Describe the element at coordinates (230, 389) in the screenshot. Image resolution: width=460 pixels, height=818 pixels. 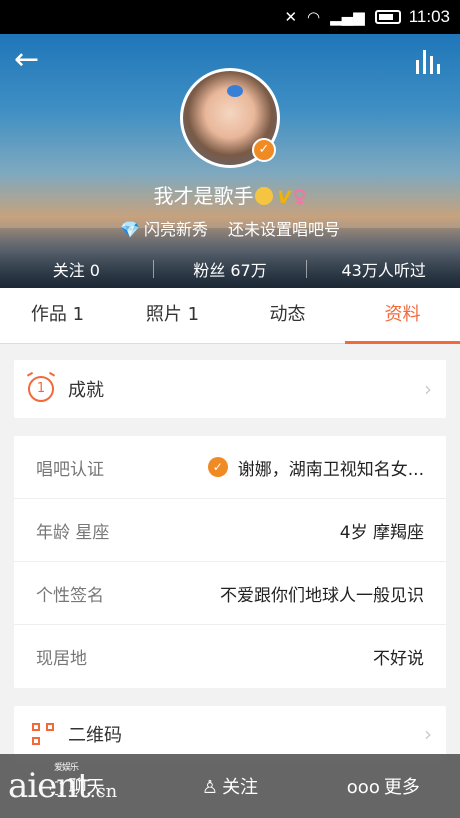
I see `achievement-card: 1 成就 ›` at that location.